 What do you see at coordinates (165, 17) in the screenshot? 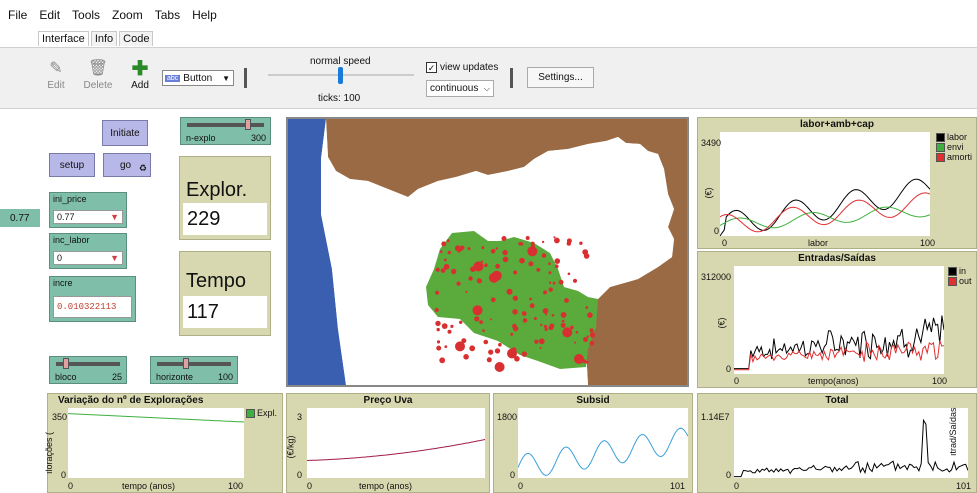
I see `menu-tabs: Tabs` at bounding box center [165, 17].